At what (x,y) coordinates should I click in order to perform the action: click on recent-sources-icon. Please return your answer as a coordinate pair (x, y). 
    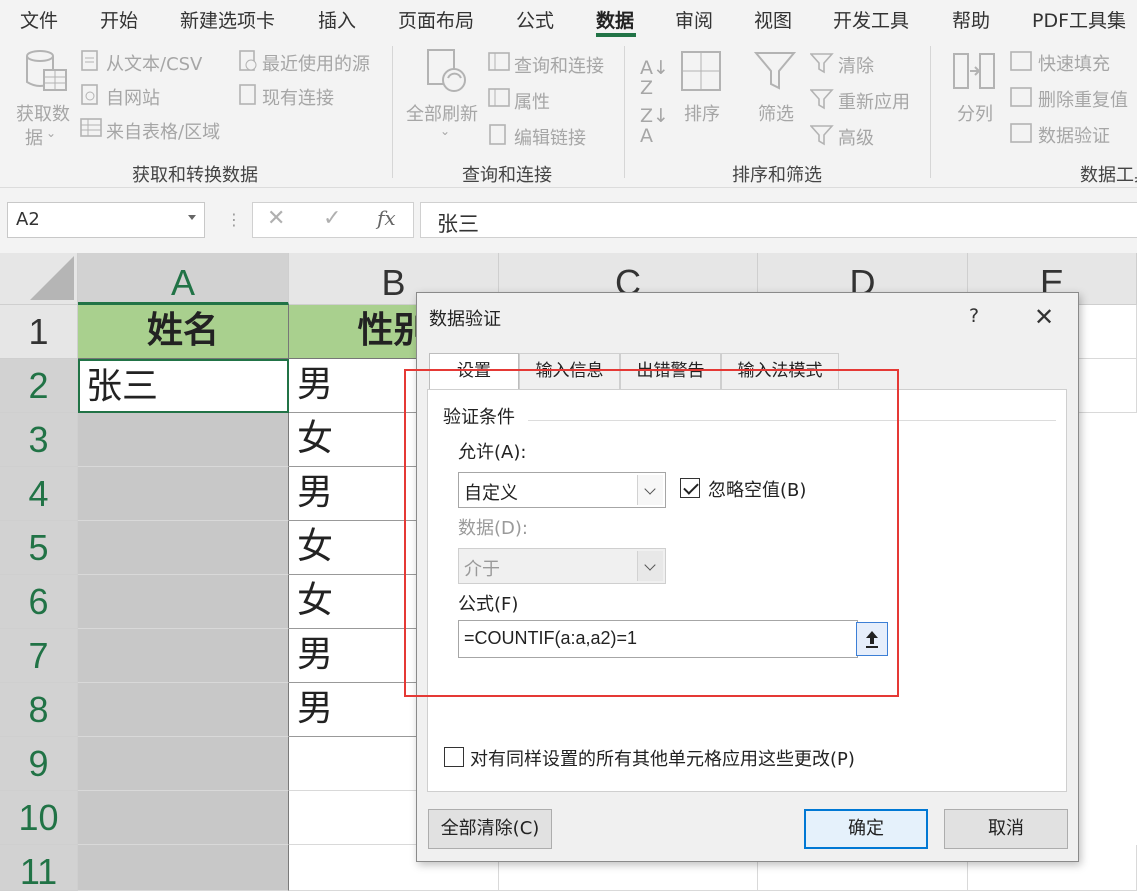
    Looking at the image, I should click on (248, 61).